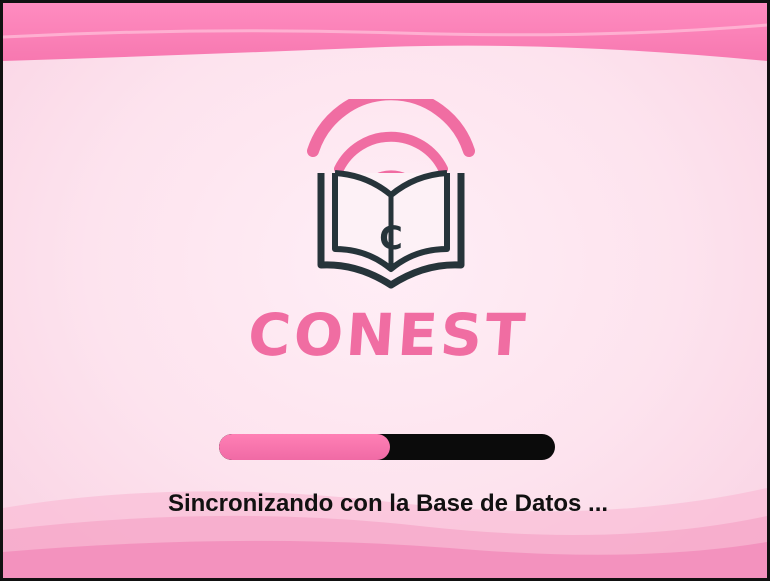 Image resolution: width=770 pixels, height=581 pixels. I want to click on progress-bar, so click(387, 447).